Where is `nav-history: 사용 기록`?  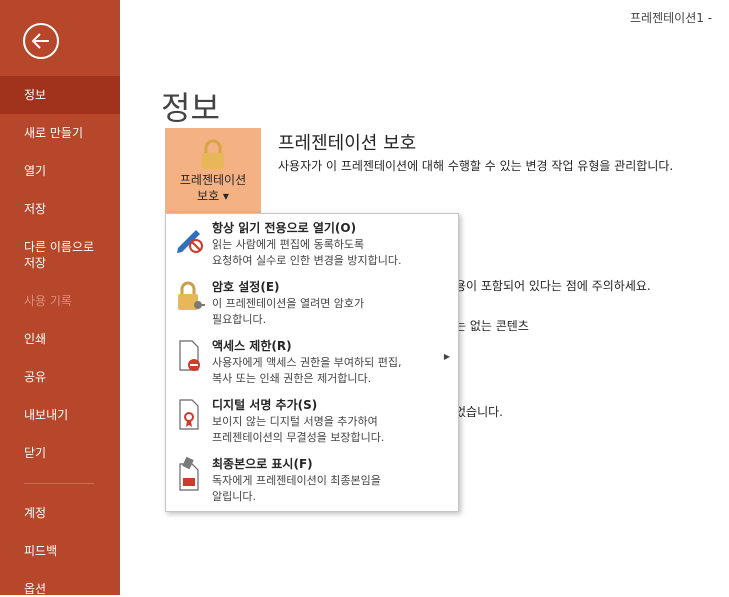 nav-history: 사용 기록 is located at coordinates (60, 301).